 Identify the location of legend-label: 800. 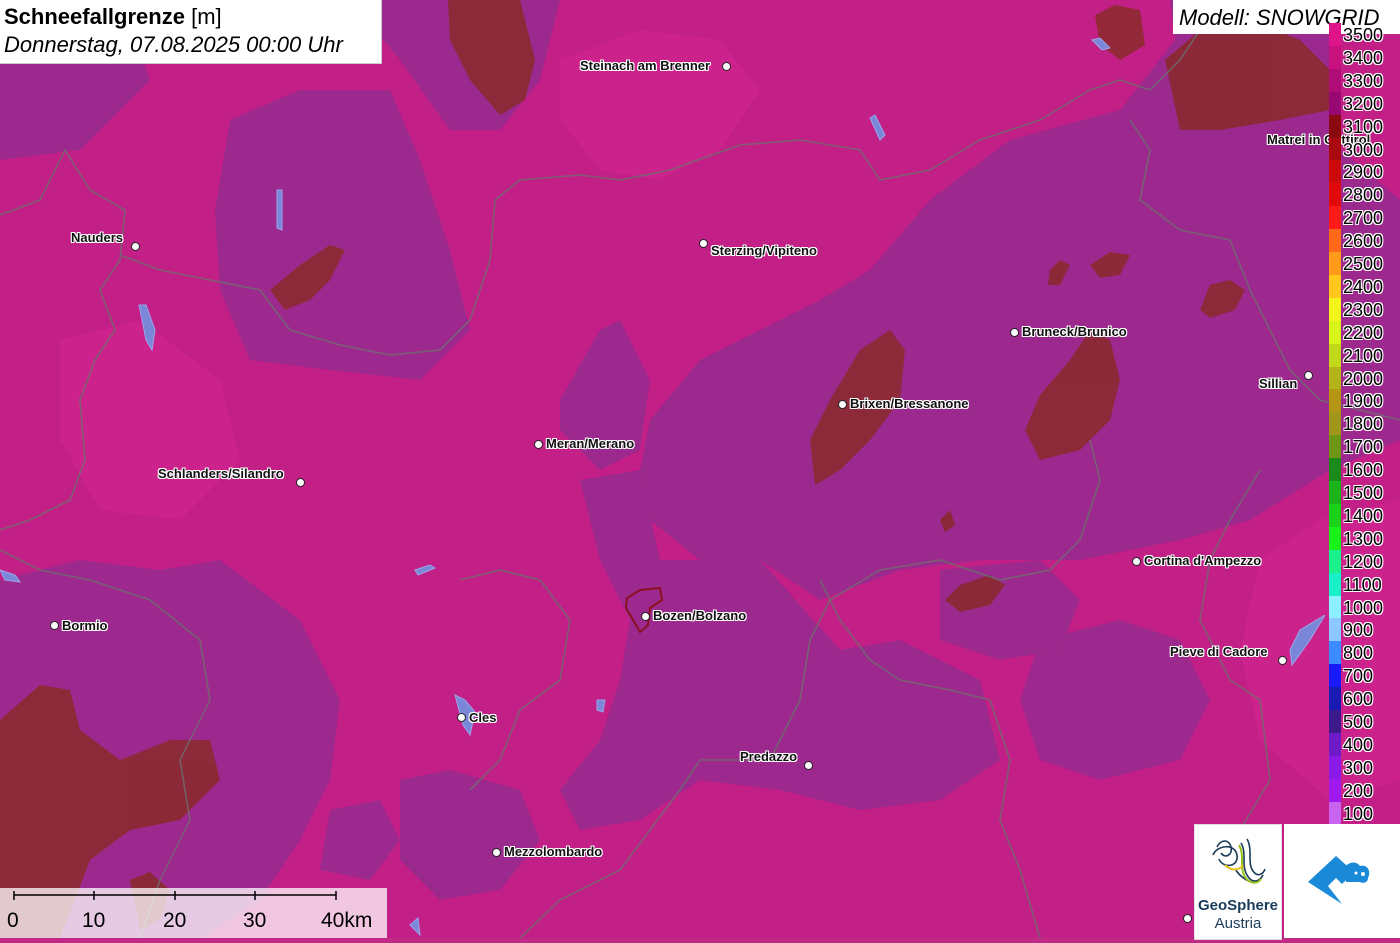
(1358, 653).